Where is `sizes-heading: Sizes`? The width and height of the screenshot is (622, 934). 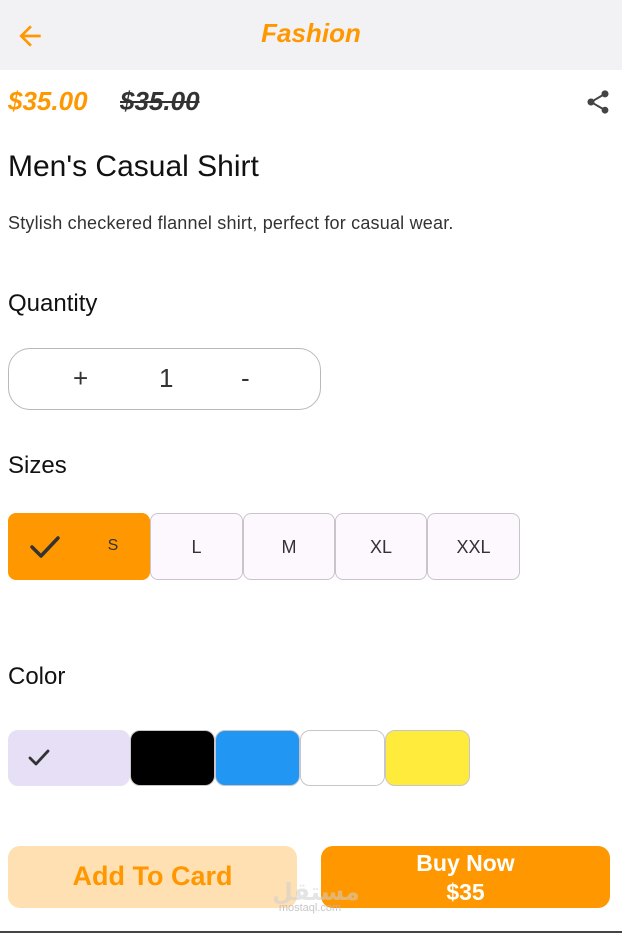 sizes-heading: Sizes is located at coordinates (37, 465).